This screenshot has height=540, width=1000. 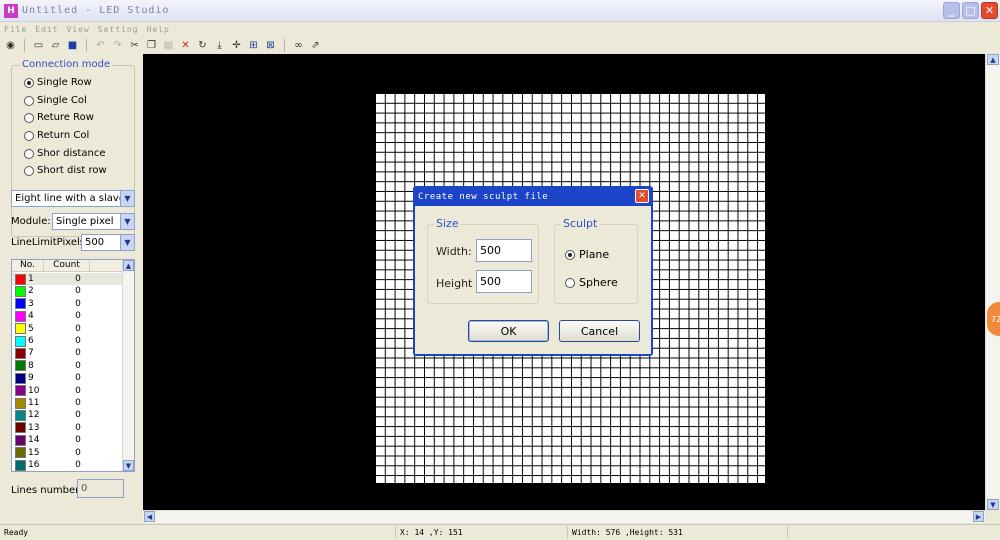 I want to click on scroll-right-icon: ▶, so click(x=978, y=516).